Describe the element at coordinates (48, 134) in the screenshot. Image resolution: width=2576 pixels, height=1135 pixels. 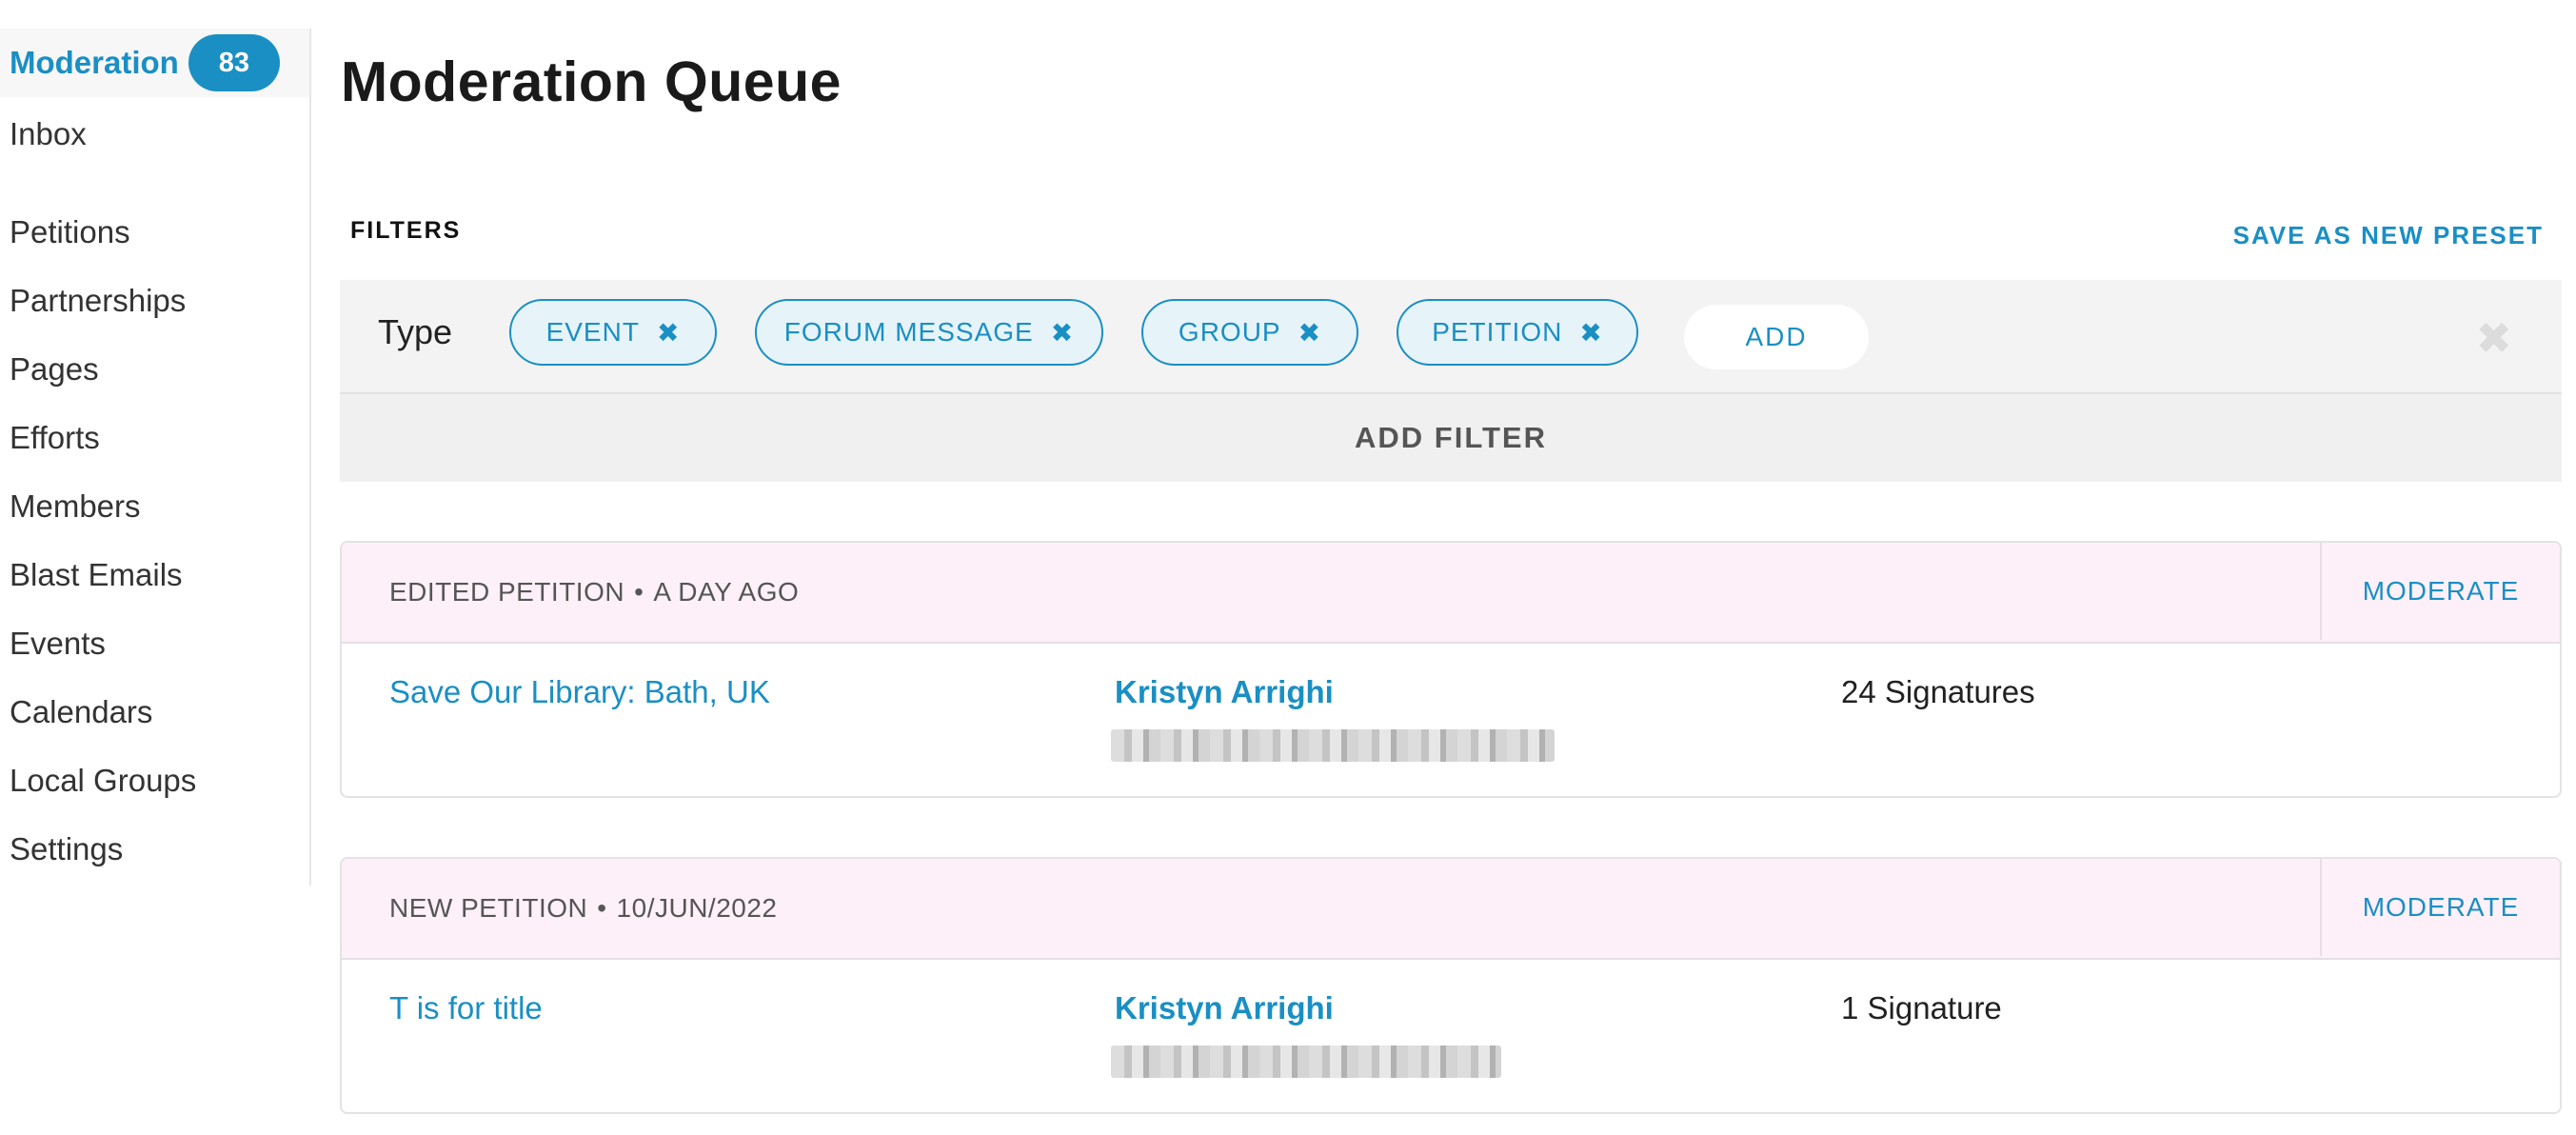
I see `sidebar-item-inbox: Inbox` at that location.